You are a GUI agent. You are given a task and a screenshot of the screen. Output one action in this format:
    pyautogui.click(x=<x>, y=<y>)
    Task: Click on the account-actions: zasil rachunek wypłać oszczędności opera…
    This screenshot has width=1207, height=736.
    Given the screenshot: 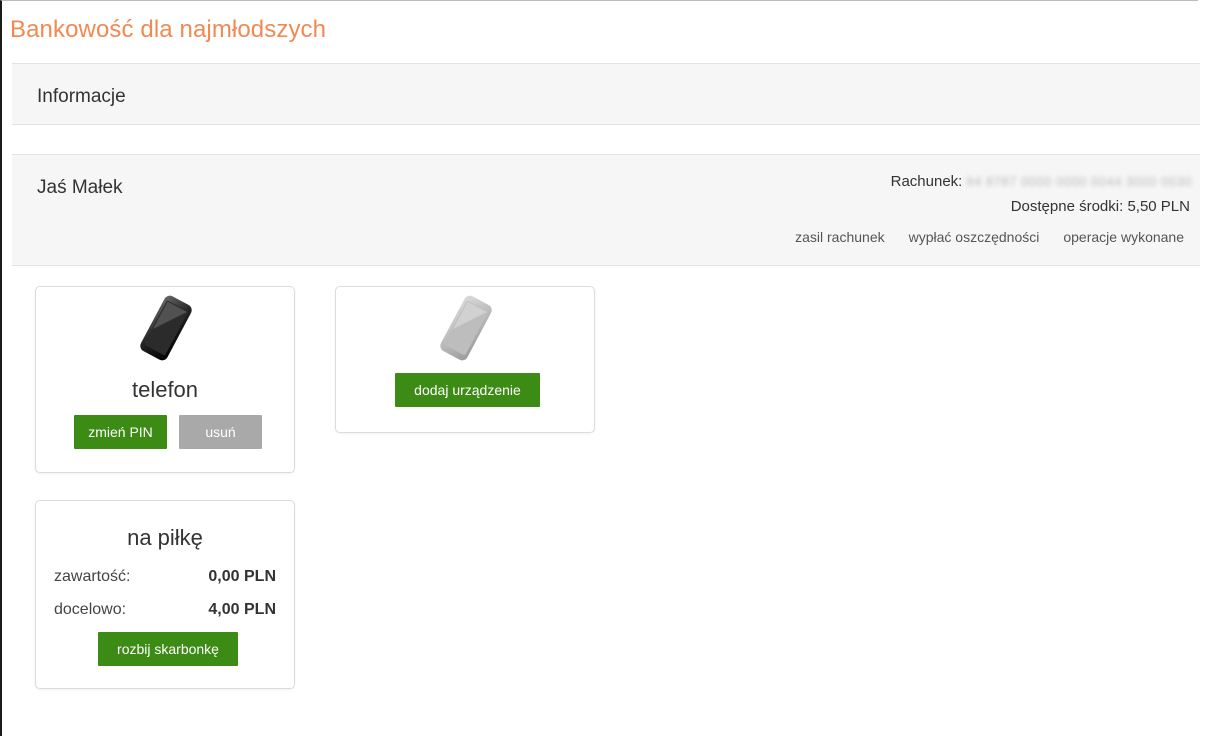 What is the action you would take?
    pyautogui.click(x=989, y=237)
    